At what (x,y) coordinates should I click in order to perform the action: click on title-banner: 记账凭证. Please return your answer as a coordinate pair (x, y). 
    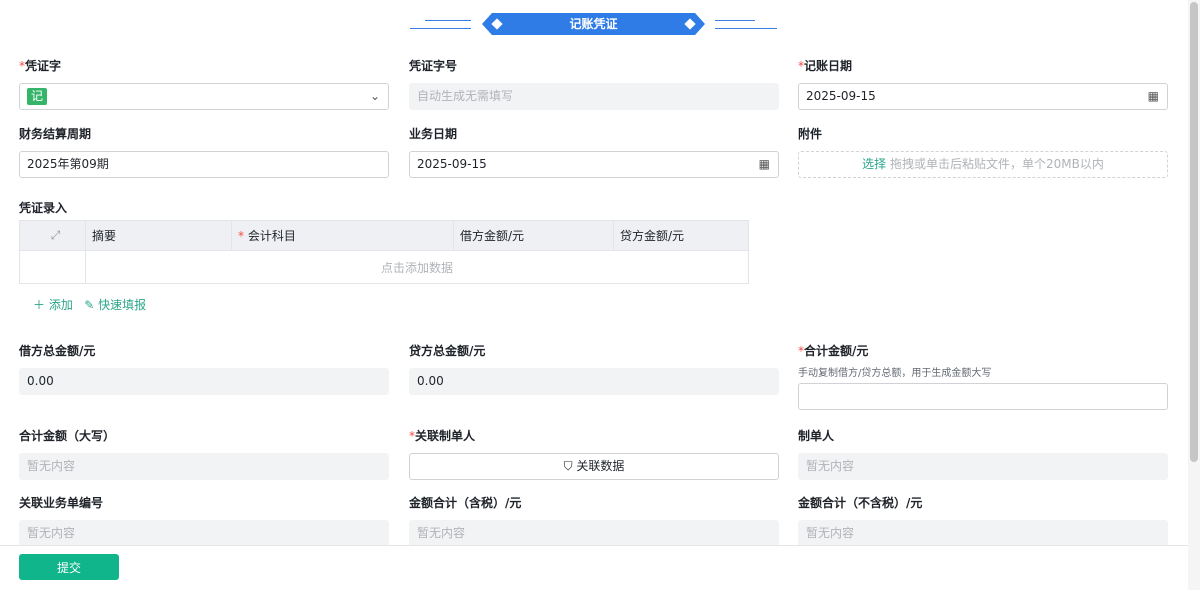
    Looking at the image, I should click on (594, 24).